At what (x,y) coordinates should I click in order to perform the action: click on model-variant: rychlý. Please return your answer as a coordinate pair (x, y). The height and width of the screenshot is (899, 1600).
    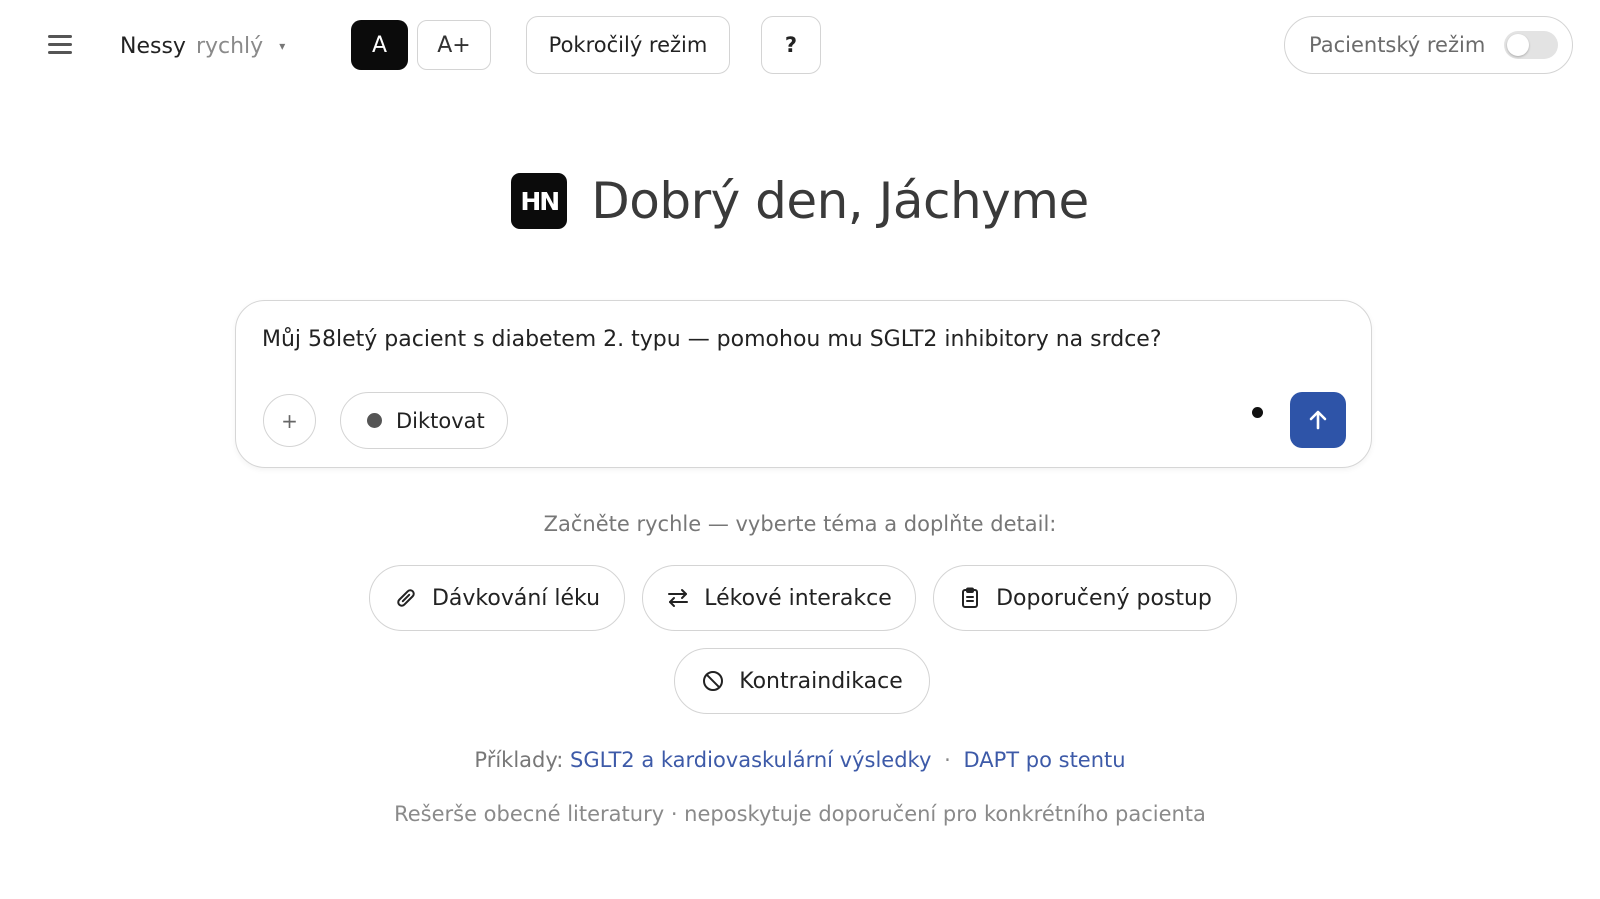
    Looking at the image, I should click on (229, 46).